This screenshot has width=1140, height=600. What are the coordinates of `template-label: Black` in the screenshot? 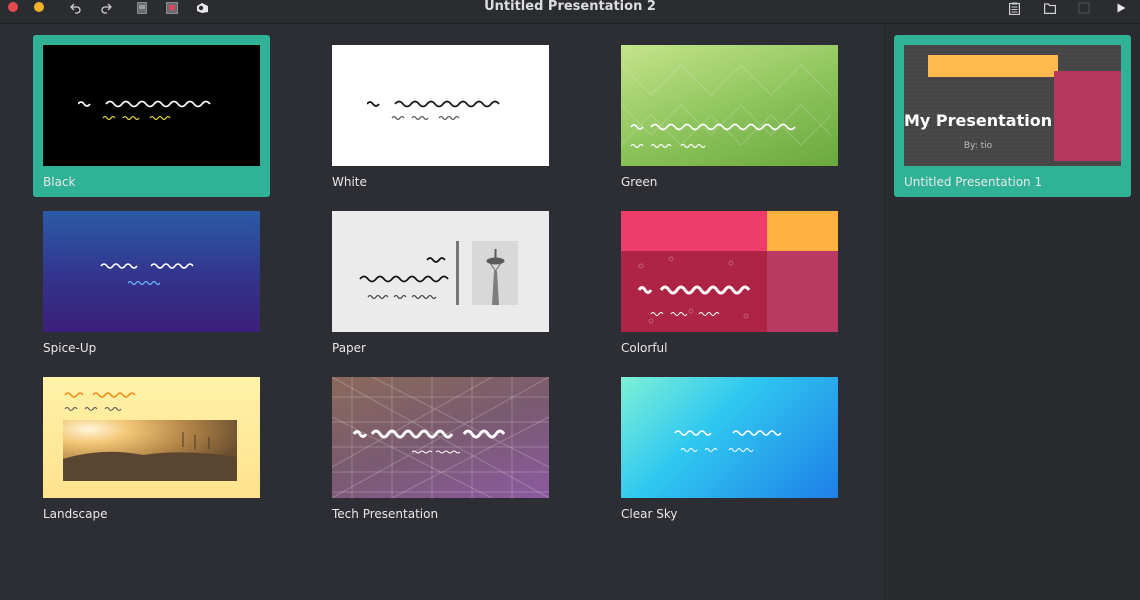 It's located at (59, 182).